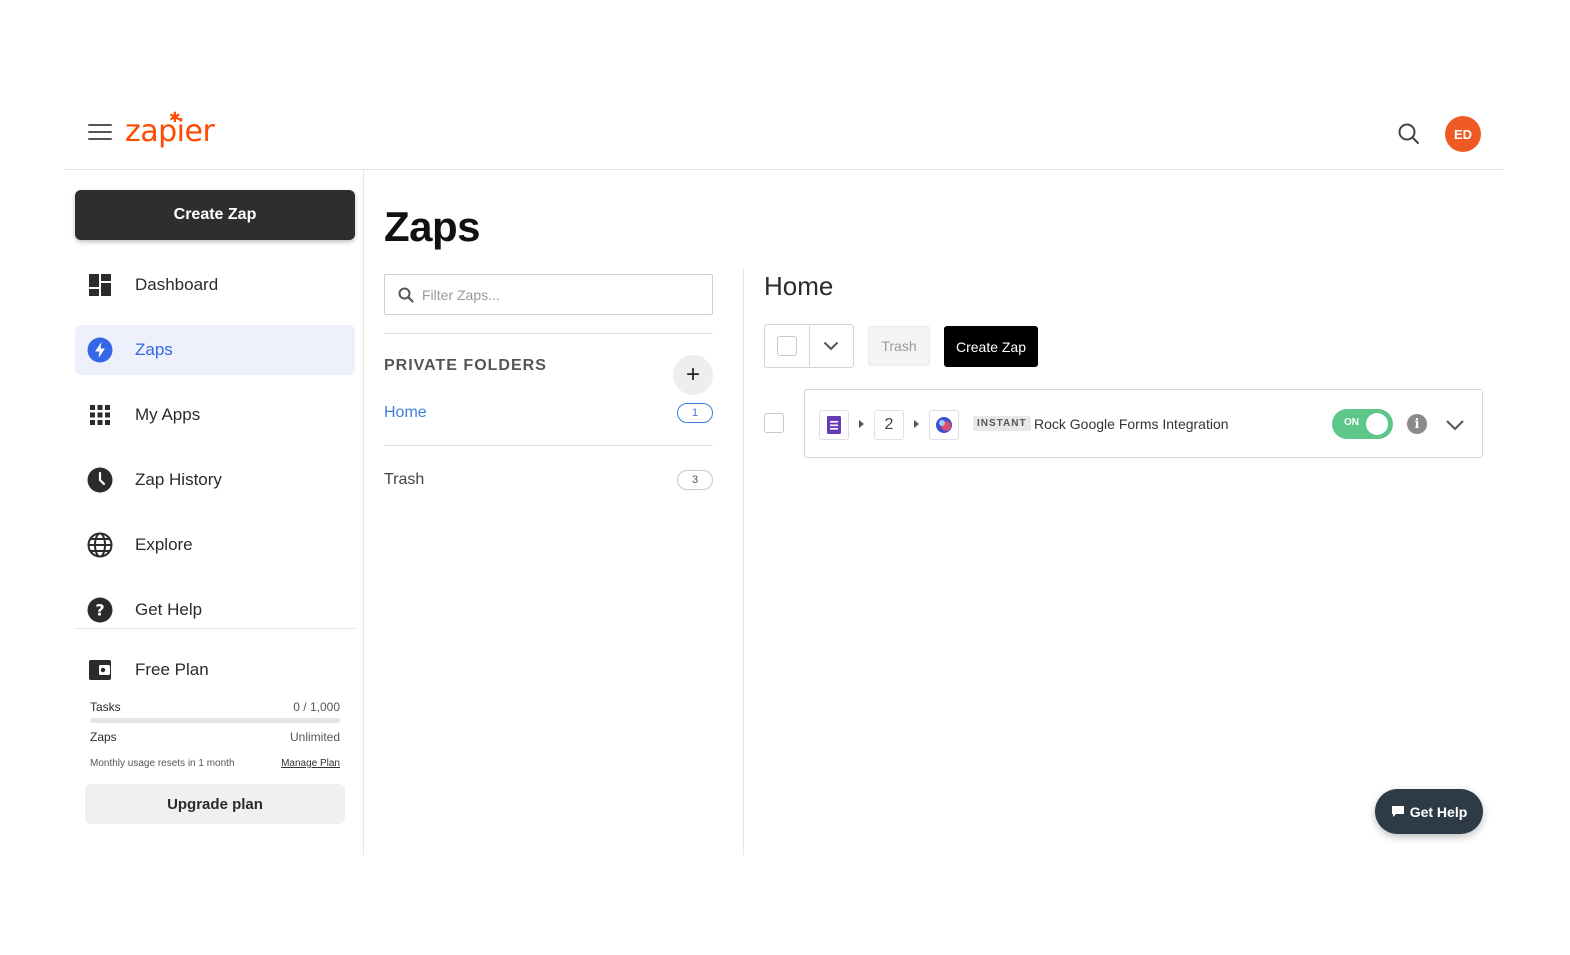 The image size is (1570, 955). I want to click on sidebar-item-my-apps: My Apps, so click(215, 415).